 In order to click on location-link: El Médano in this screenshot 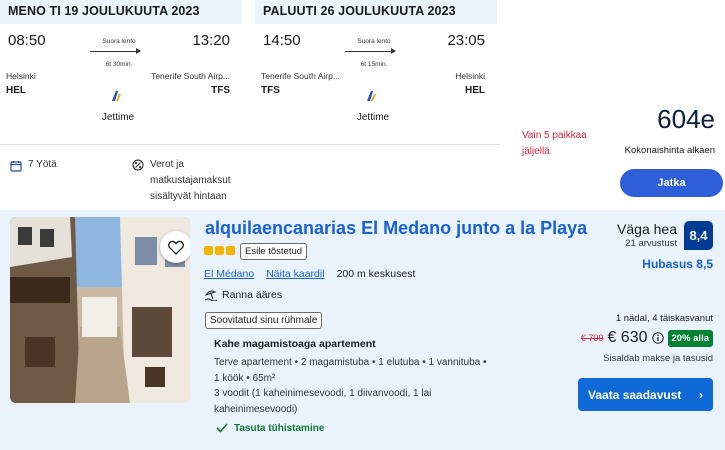, I will do `click(229, 274)`.